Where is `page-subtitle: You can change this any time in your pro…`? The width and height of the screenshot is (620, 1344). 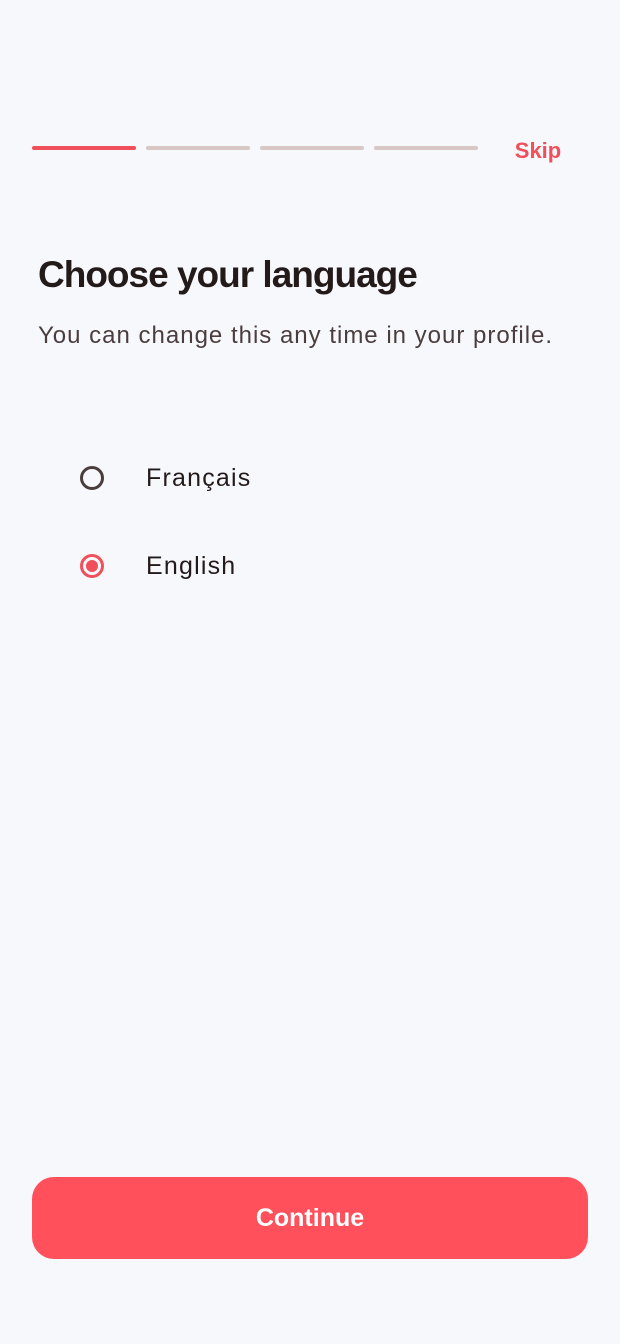 page-subtitle: You can change this any time in your pro… is located at coordinates (296, 335).